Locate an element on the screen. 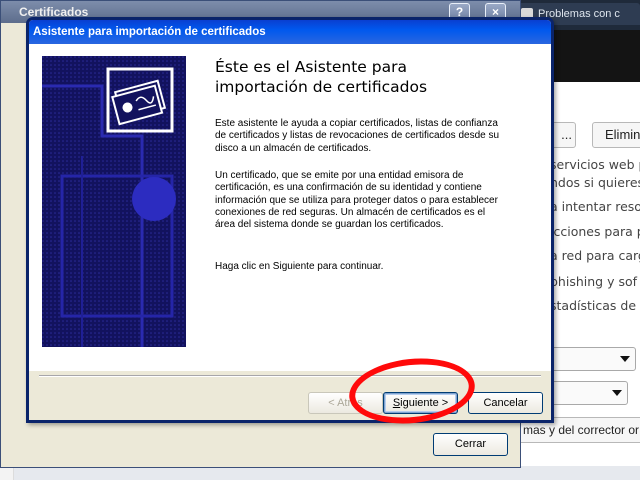  certificate-icon is located at coordinates (114, 201).